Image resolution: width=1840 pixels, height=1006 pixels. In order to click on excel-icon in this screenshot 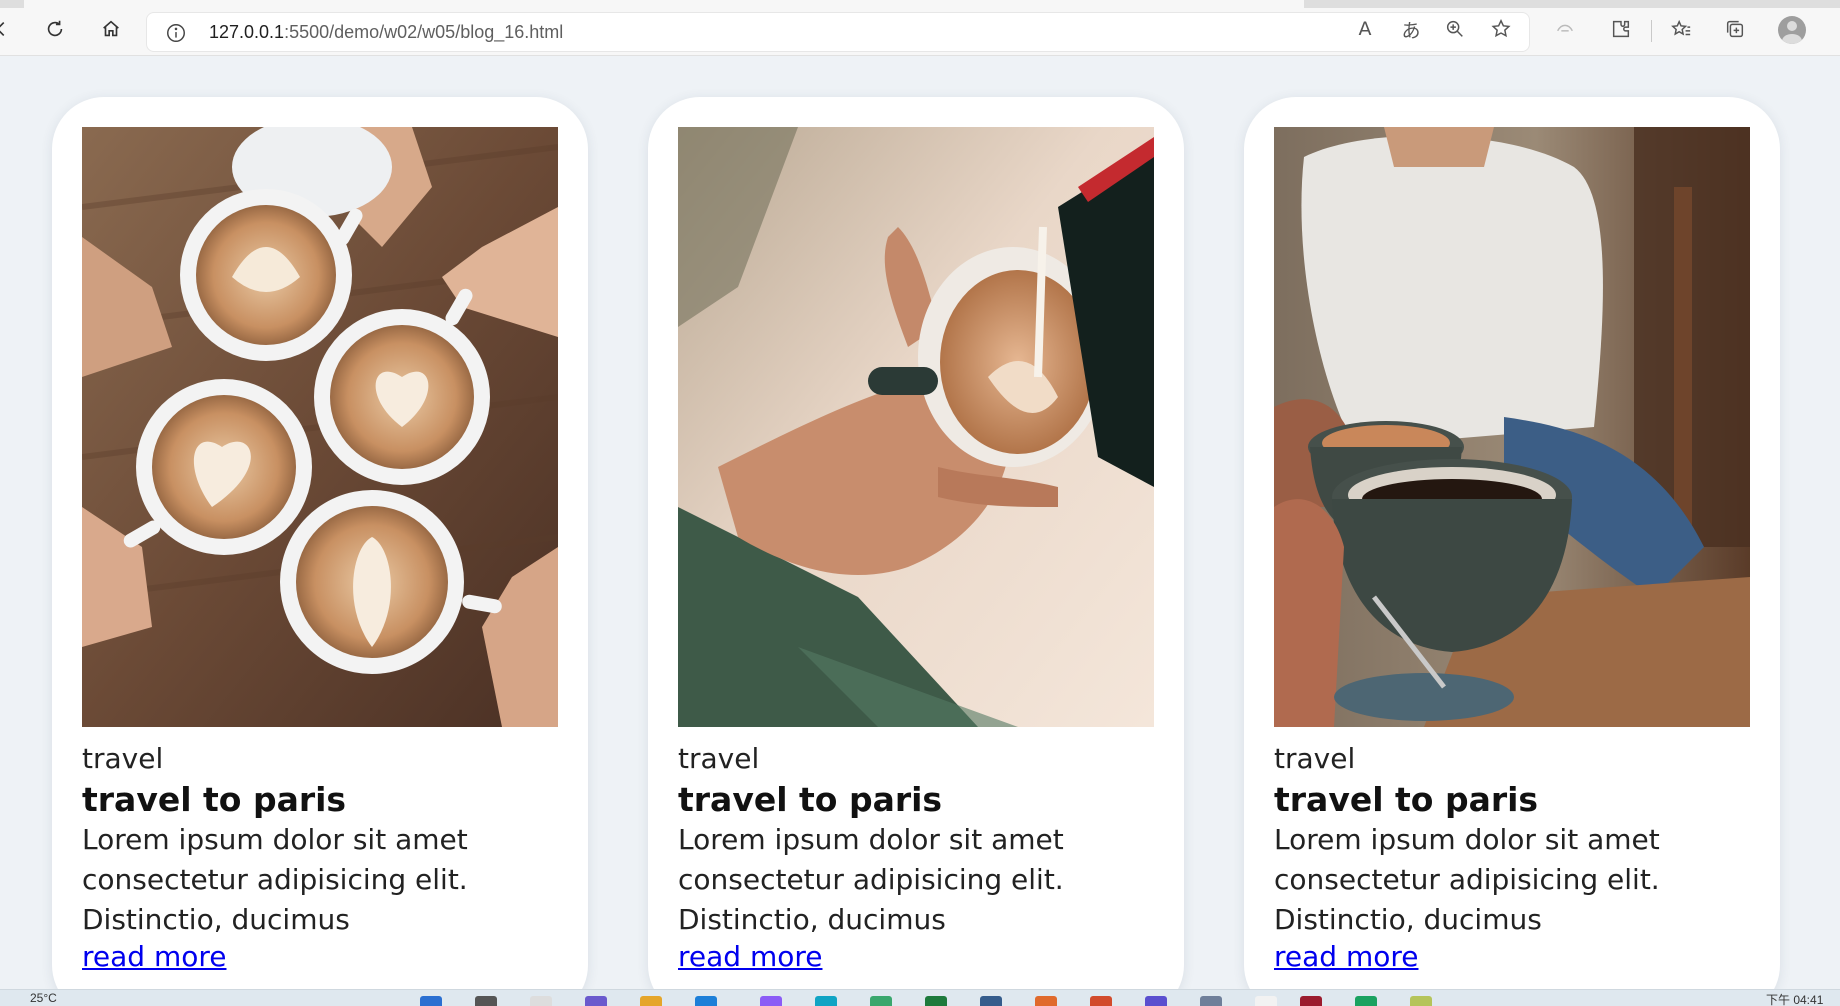, I will do `click(936, 1001)`.